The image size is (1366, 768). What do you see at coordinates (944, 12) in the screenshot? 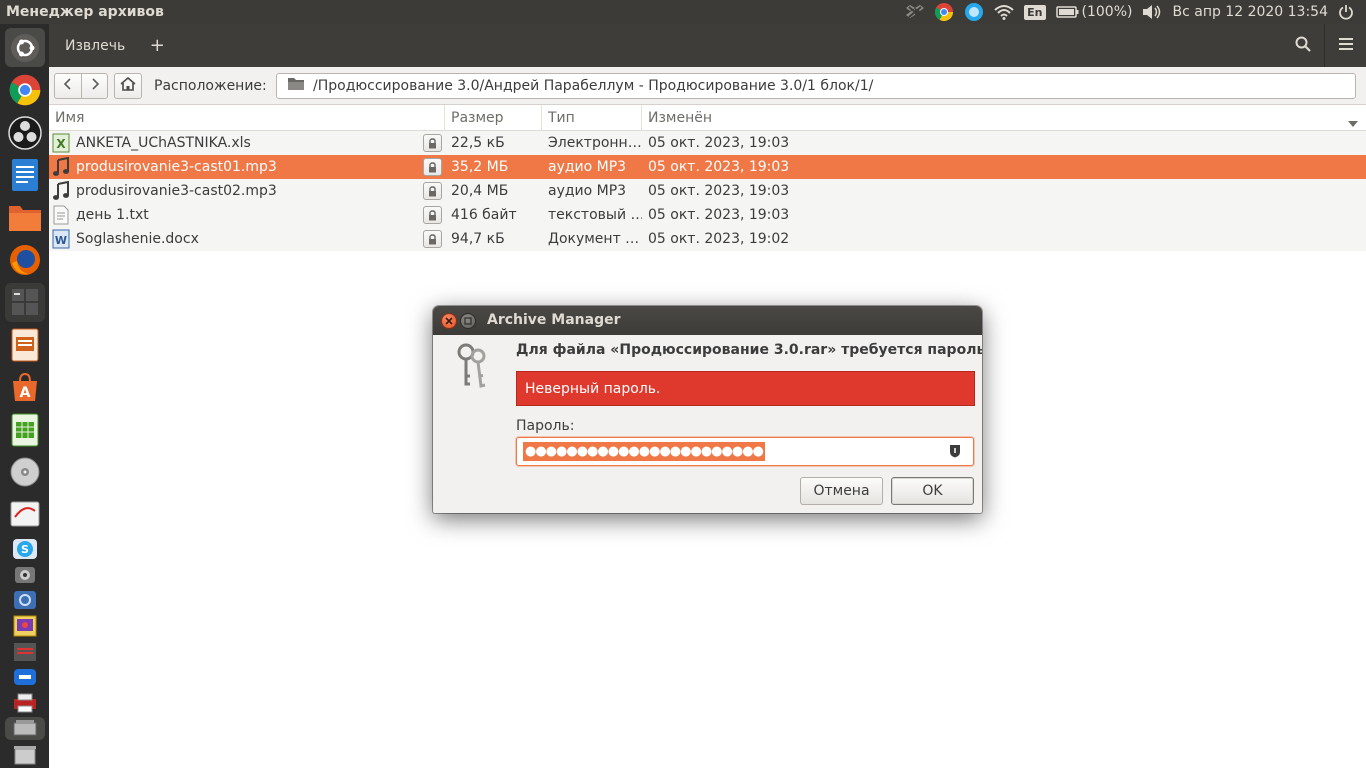
I see `chrome-tray-icon` at bounding box center [944, 12].